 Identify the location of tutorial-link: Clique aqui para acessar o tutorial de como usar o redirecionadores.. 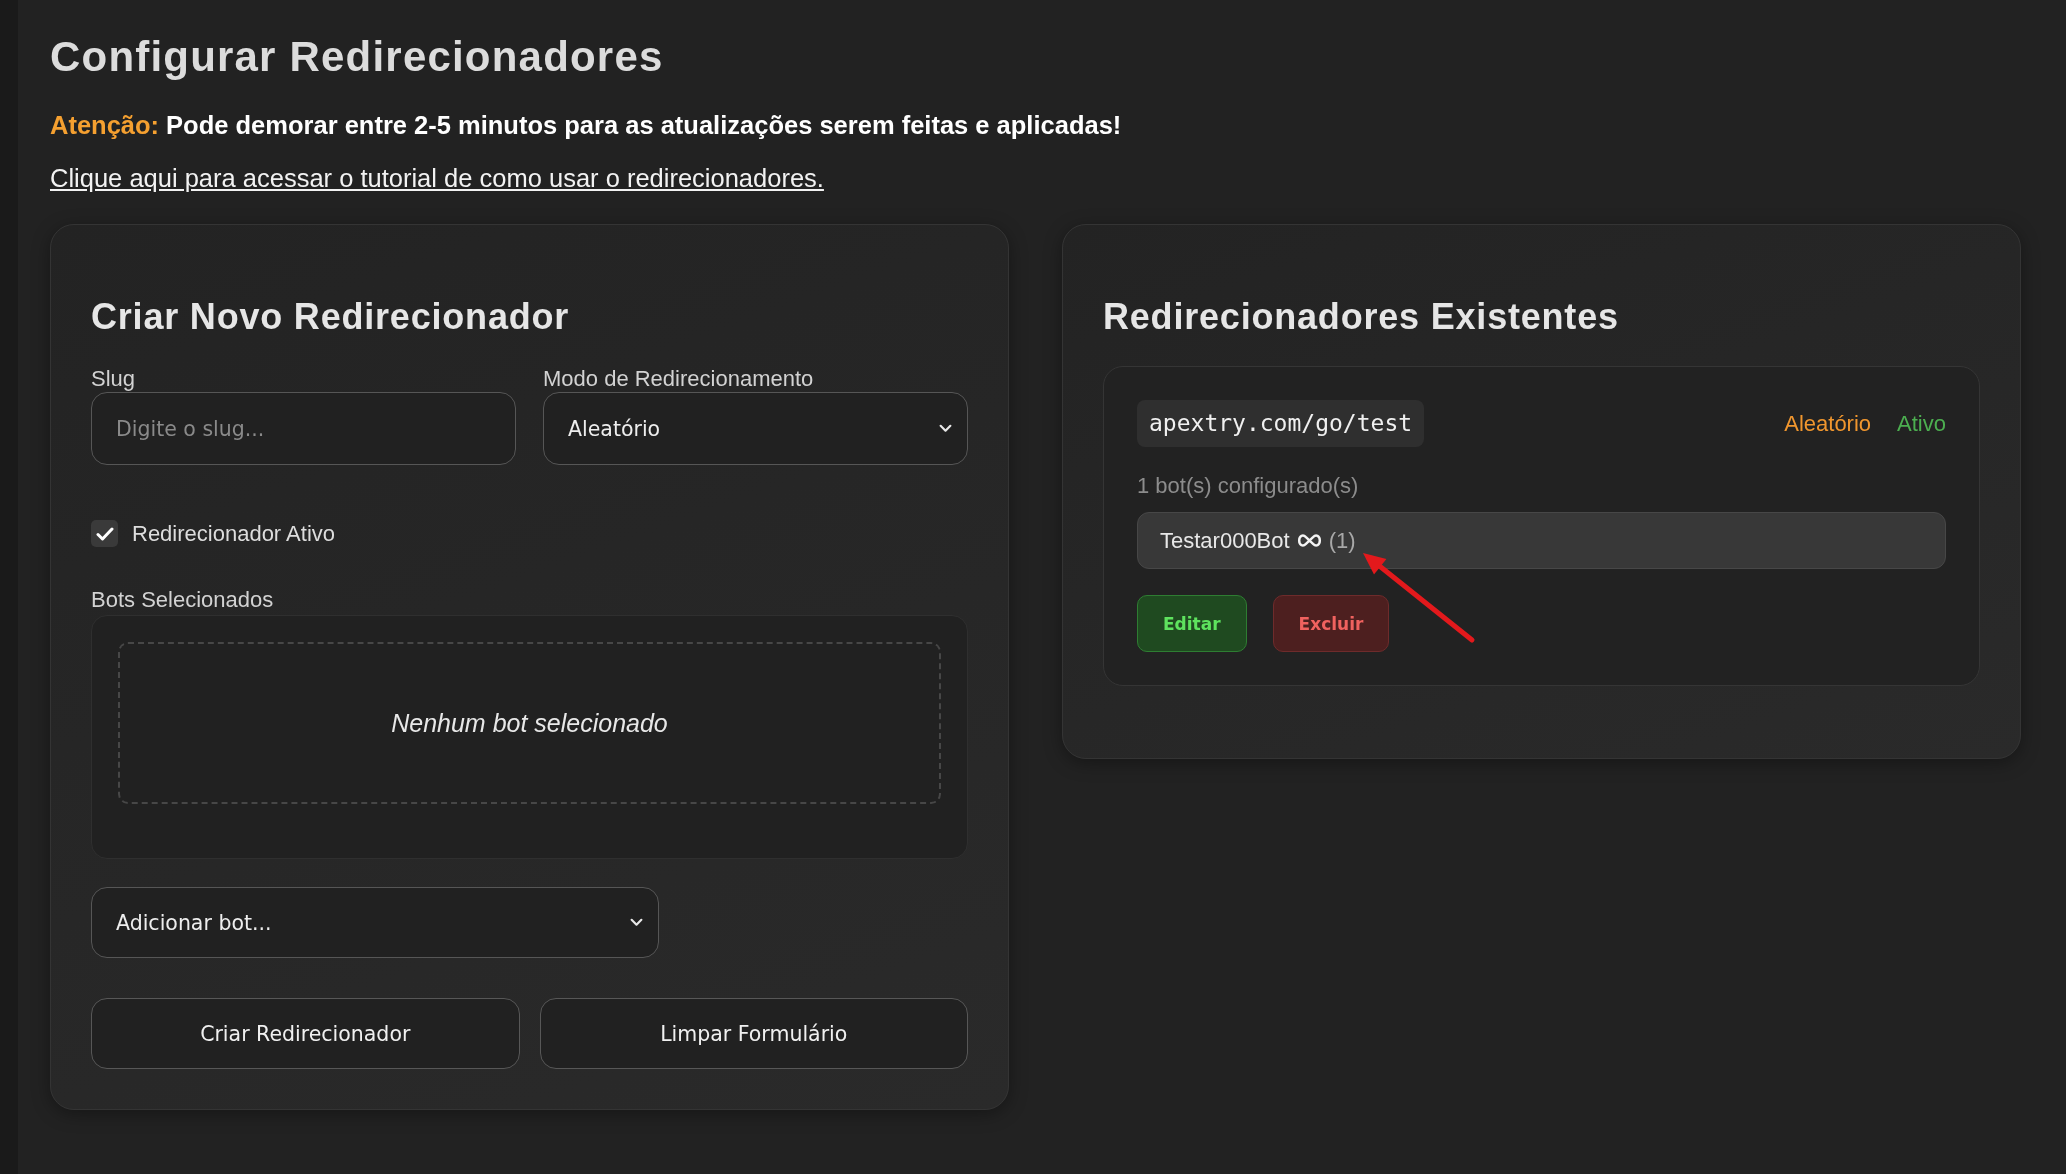
(437, 178).